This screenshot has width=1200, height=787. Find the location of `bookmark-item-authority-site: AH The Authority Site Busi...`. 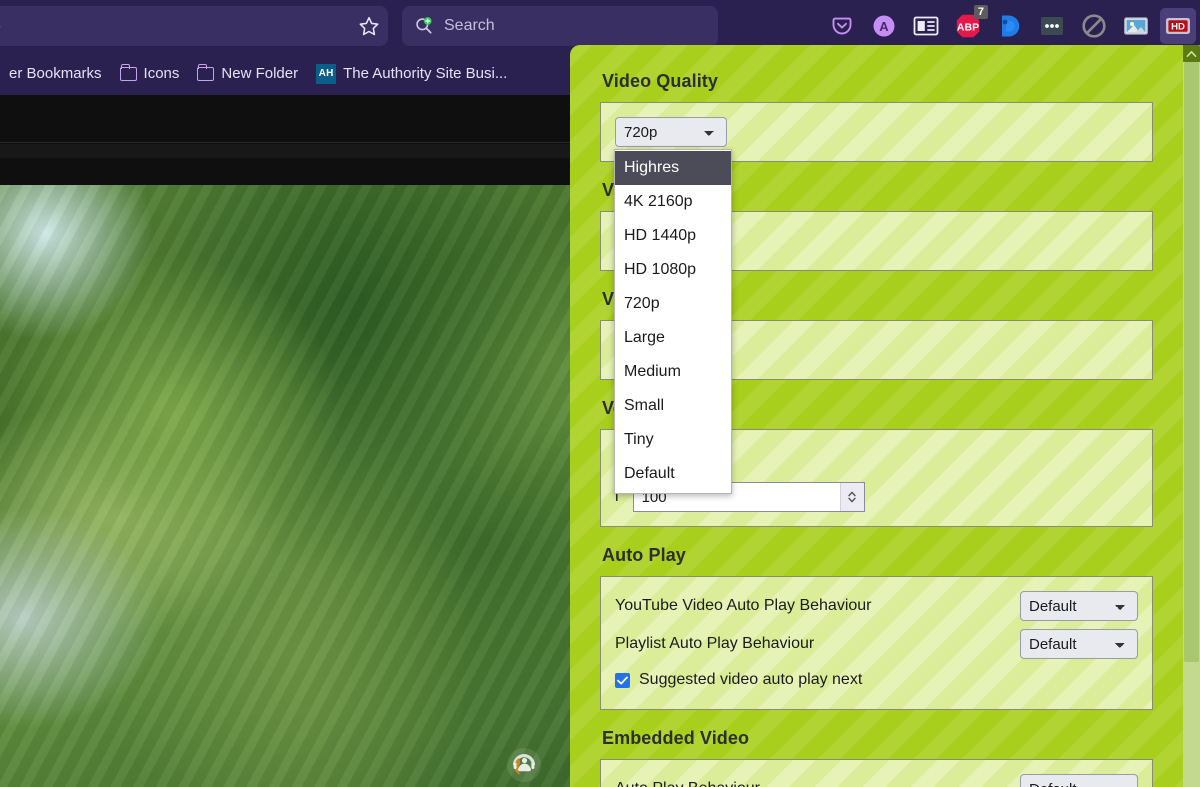

bookmark-item-authority-site: AH The Authority Site Busi... is located at coordinates (411, 74).